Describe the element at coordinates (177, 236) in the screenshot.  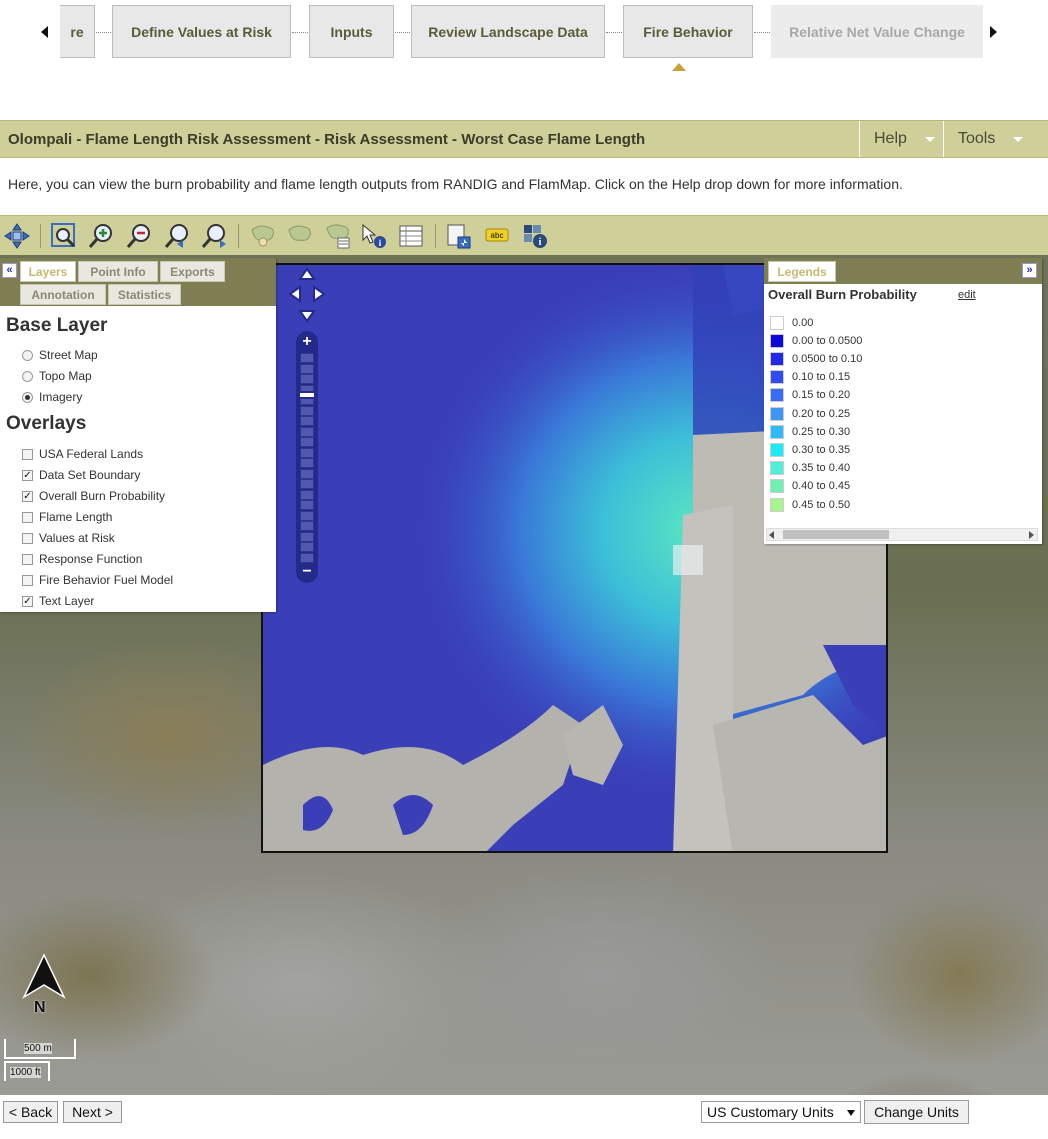
I see `zoom-previous-icon` at that location.